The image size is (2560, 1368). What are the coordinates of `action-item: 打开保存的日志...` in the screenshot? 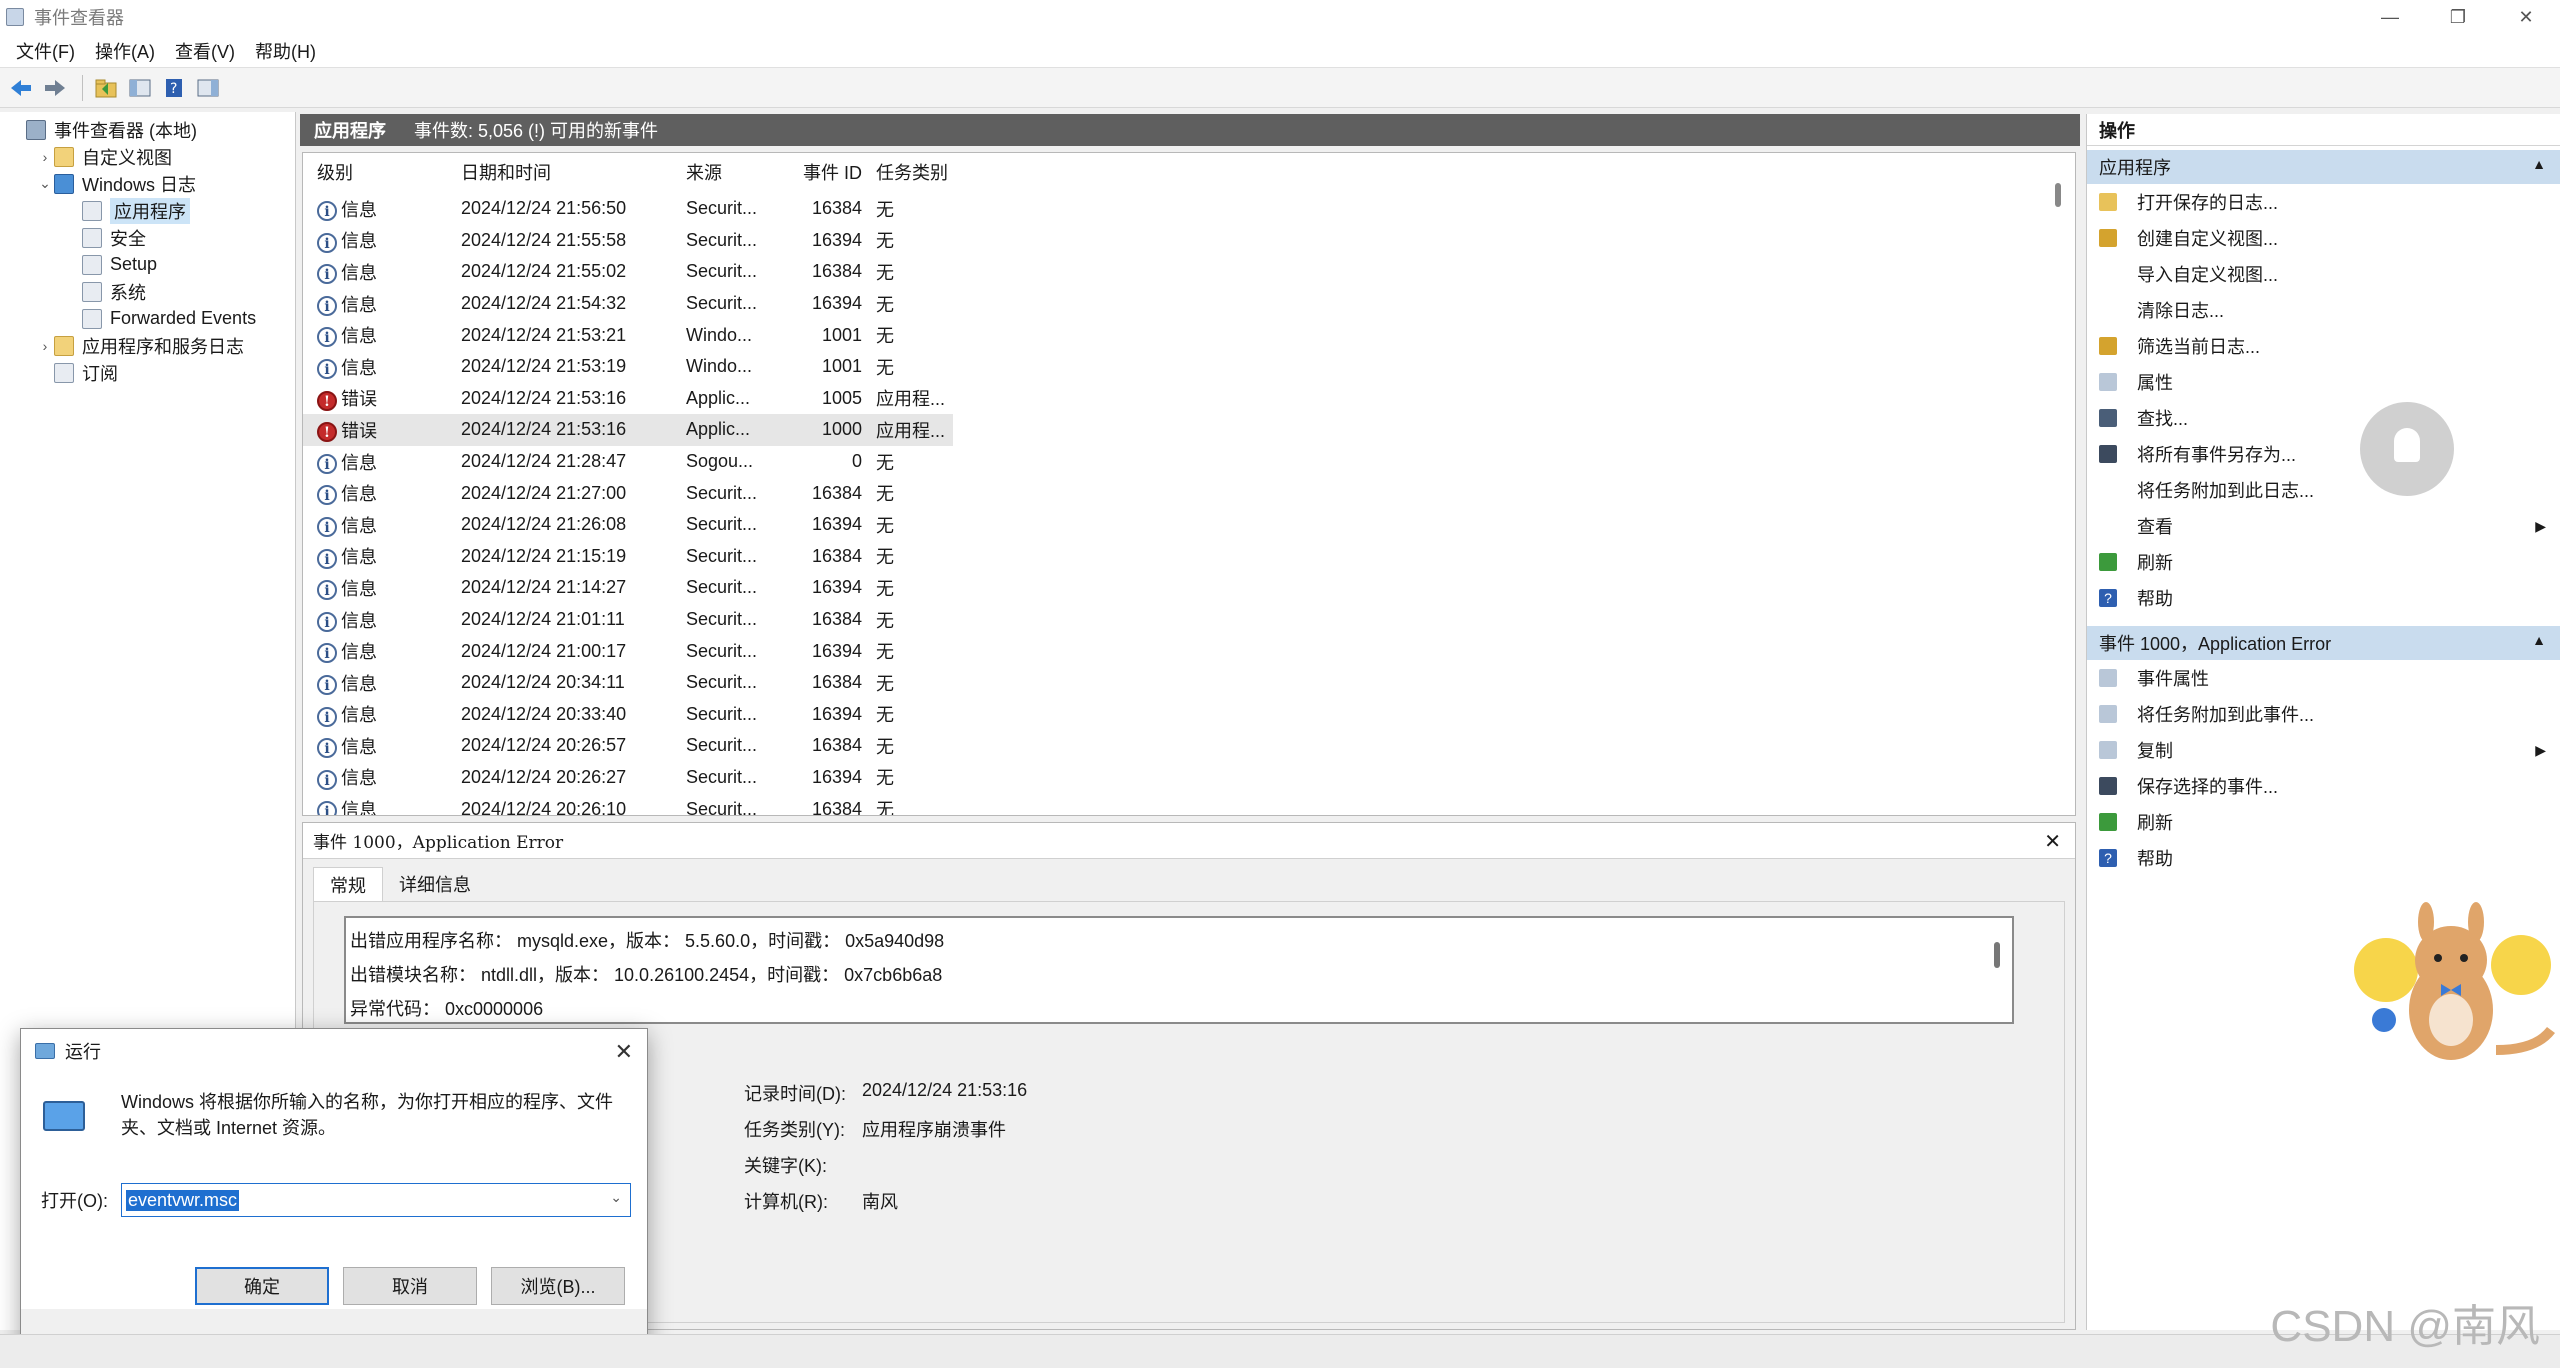 It's located at (2323, 202).